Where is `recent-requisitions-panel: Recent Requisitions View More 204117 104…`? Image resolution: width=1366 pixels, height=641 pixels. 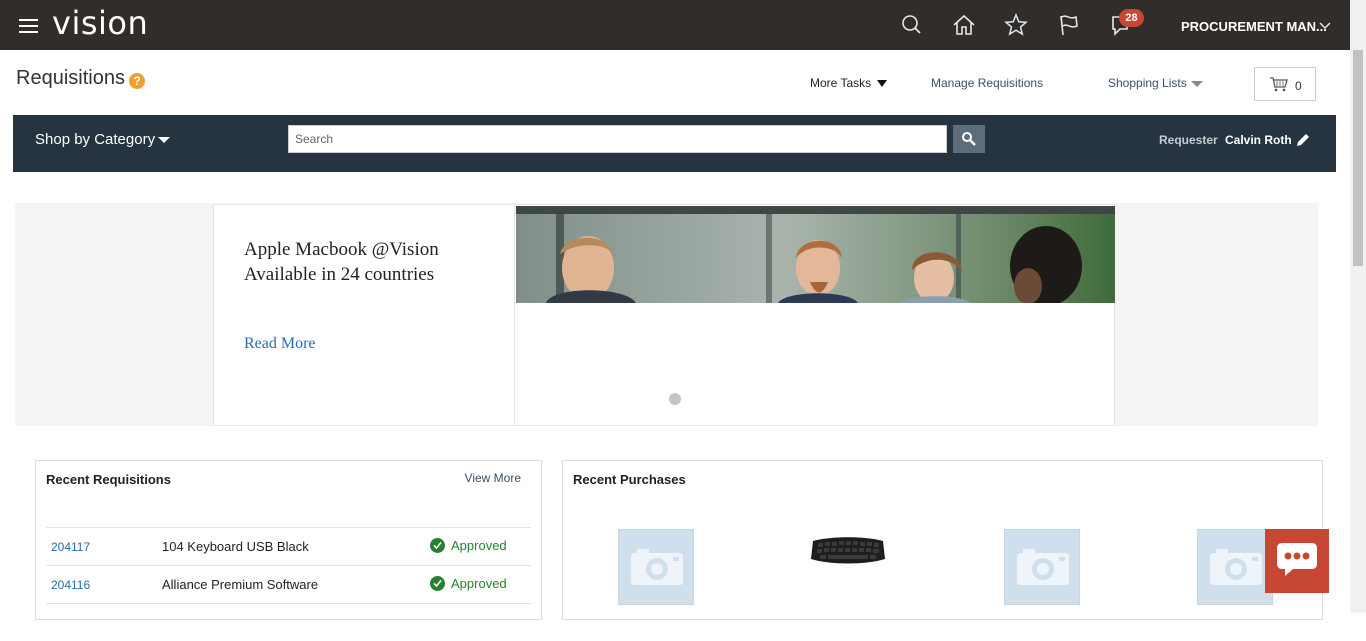
recent-requisitions-panel: Recent Requisitions View More 204117 104… is located at coordinates (288, 540).